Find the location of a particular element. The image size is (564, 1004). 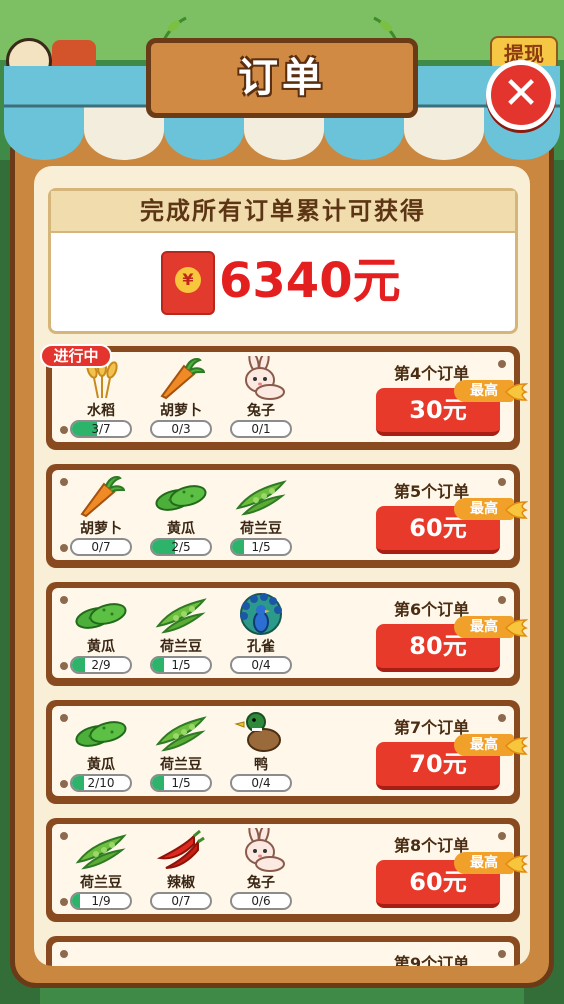

in-progress-tag: 进行中 is located at coordinates (76, 356).